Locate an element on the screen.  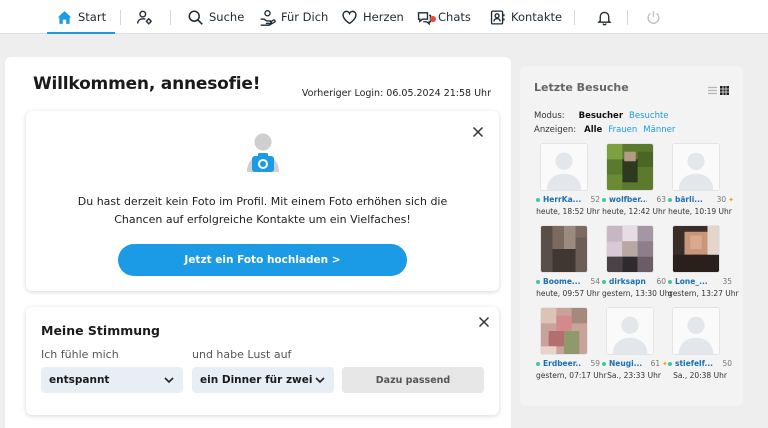
nav-kontakte: Kontakte is located at coordinates (525, 17).